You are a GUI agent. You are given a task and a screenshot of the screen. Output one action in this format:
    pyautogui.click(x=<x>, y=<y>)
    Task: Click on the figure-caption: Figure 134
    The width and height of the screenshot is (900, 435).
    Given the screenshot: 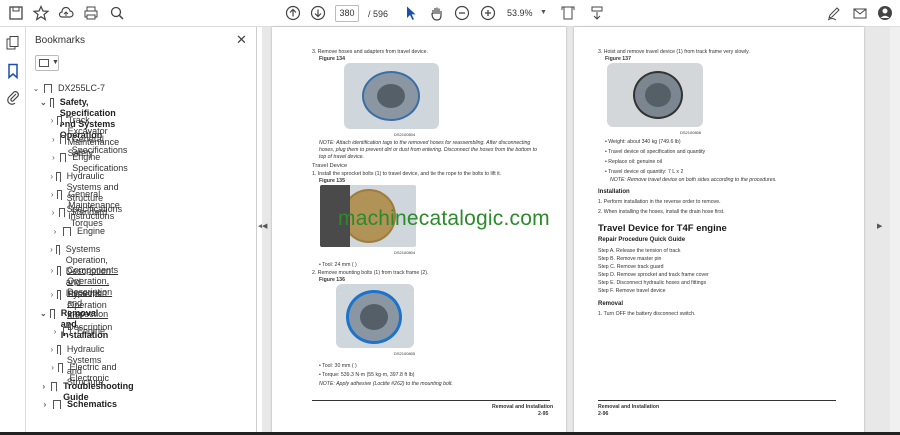 What is the action you would take?
    pyautogui.click(x=332, y=59)
    